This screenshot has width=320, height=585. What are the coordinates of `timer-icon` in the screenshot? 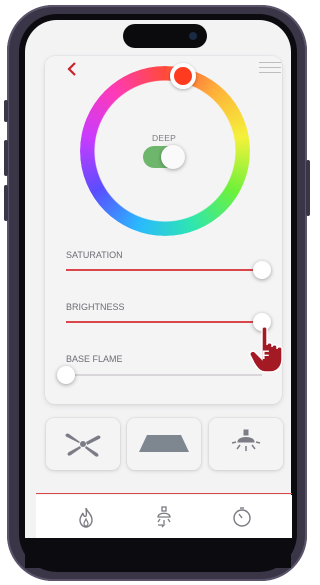 It's located at (242, 517).